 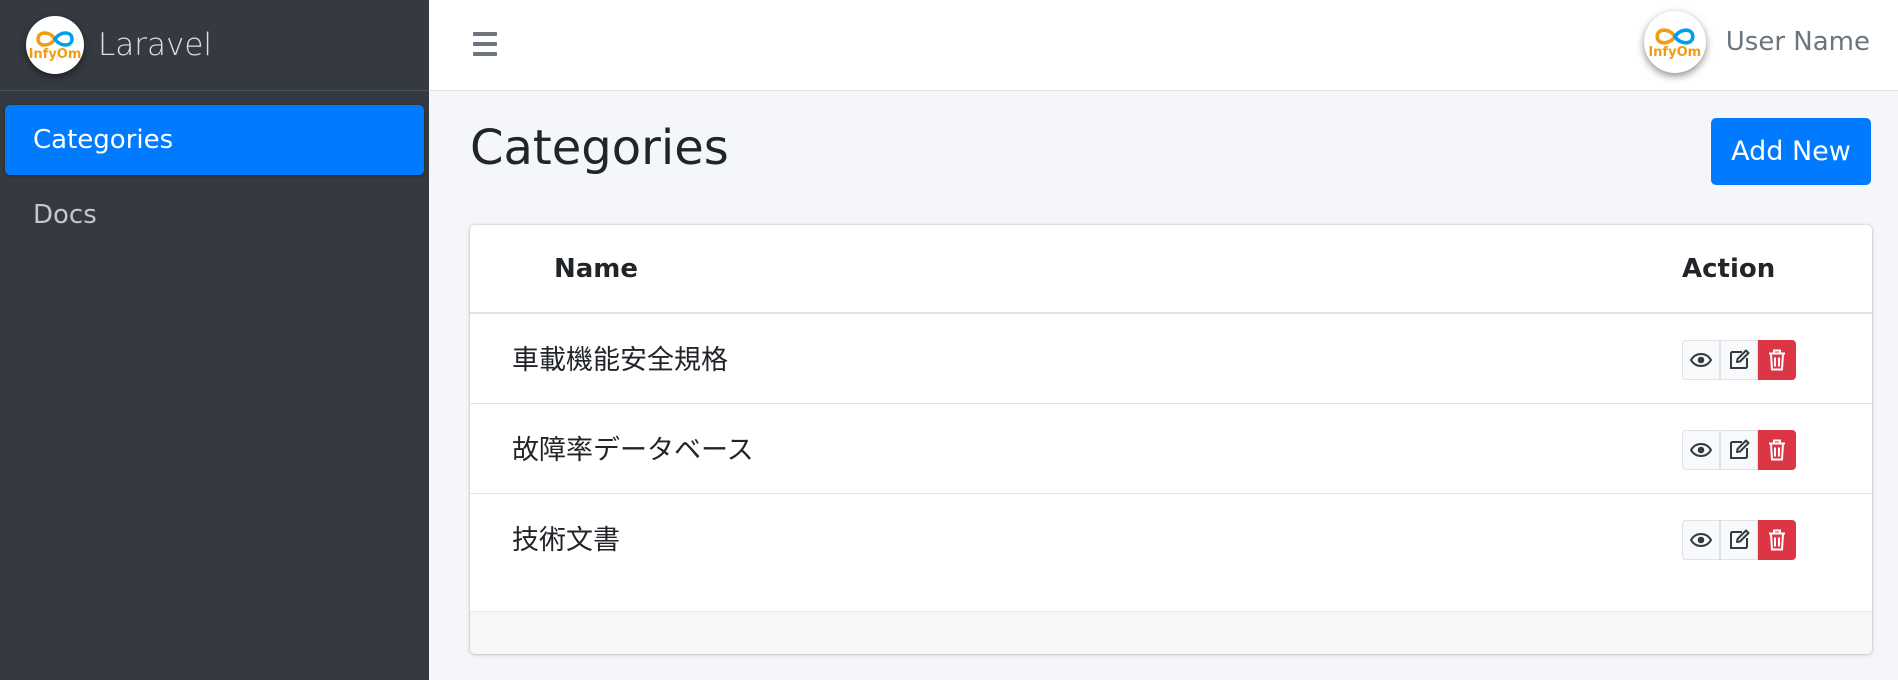 What do you see at coordinates (1076, 358) in the screenshot?
I see `category-name: 車載機能安全規格` at bounding box center [1076, 358].